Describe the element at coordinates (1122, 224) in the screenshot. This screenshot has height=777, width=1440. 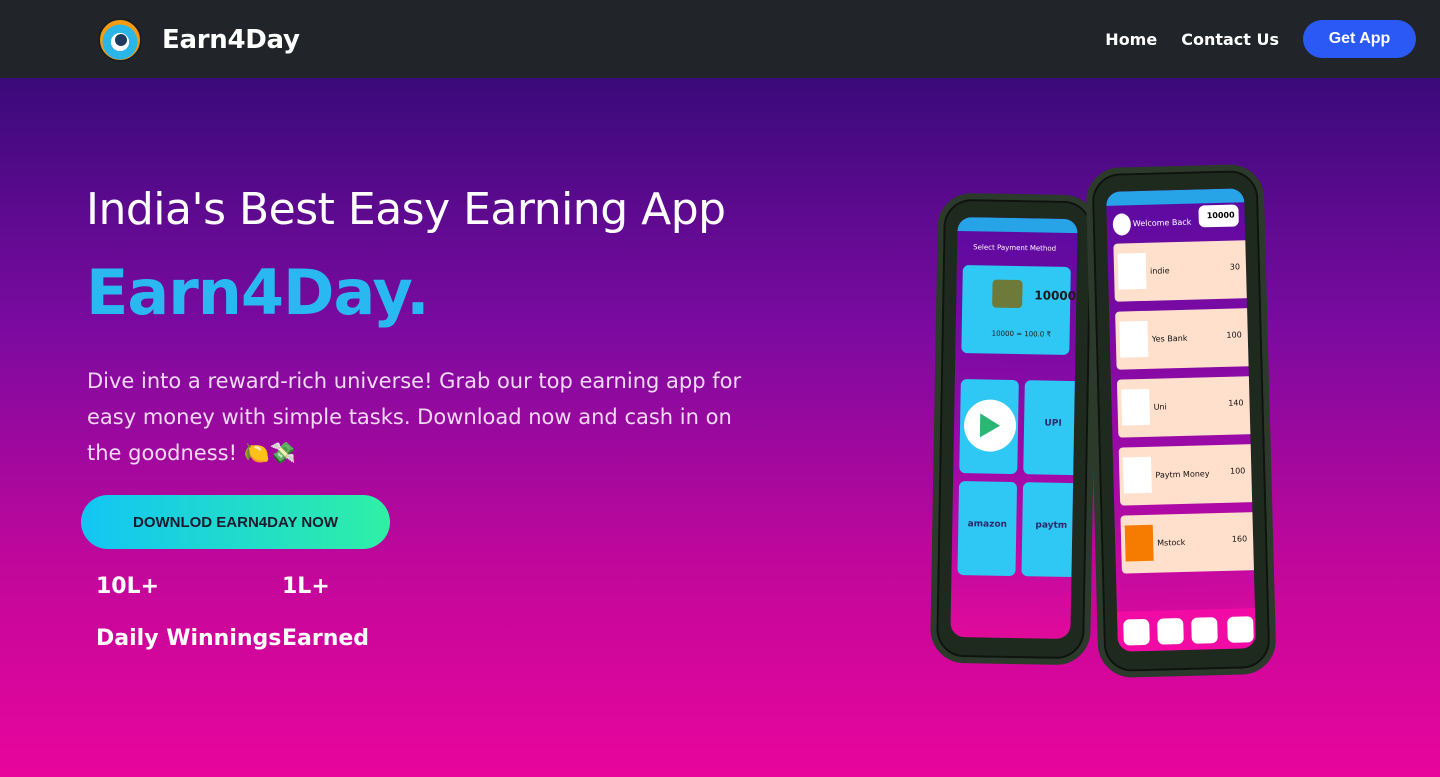
I see `user-avatar-icon` at that location.